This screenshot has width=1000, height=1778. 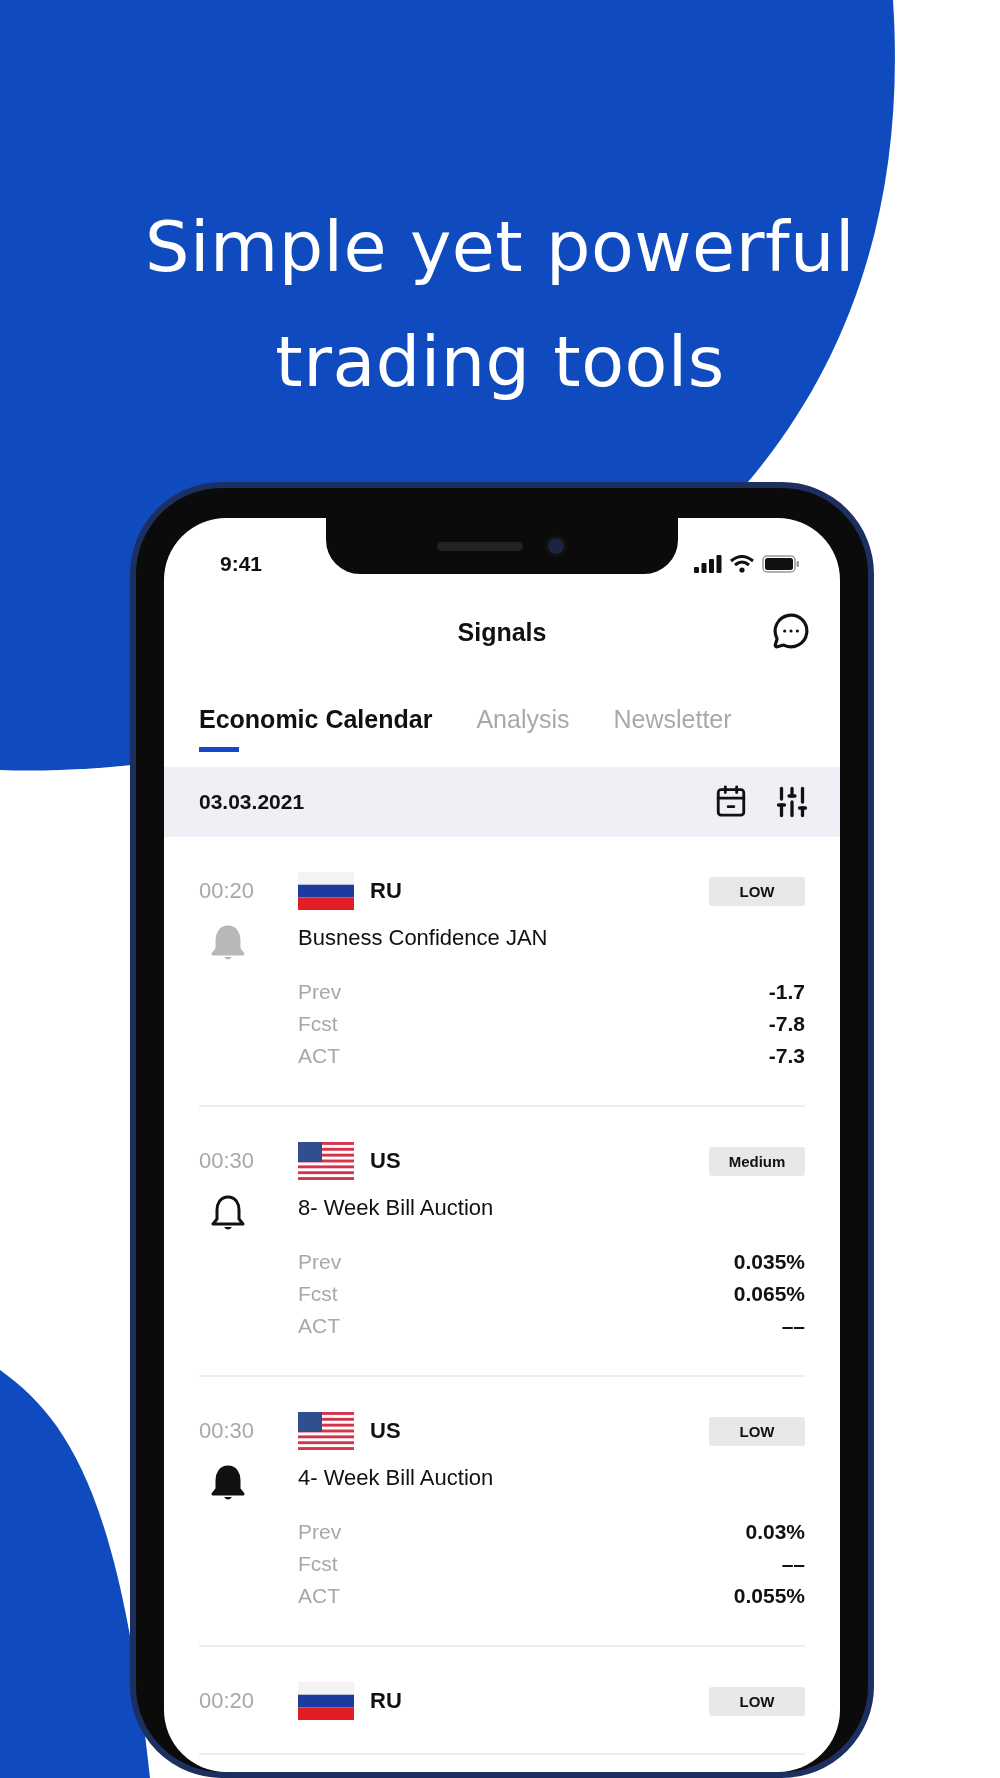 What do you see at coordinates (781, 564) in the screenshot?
I see `battery-icon` at bounding box center [781, 564].